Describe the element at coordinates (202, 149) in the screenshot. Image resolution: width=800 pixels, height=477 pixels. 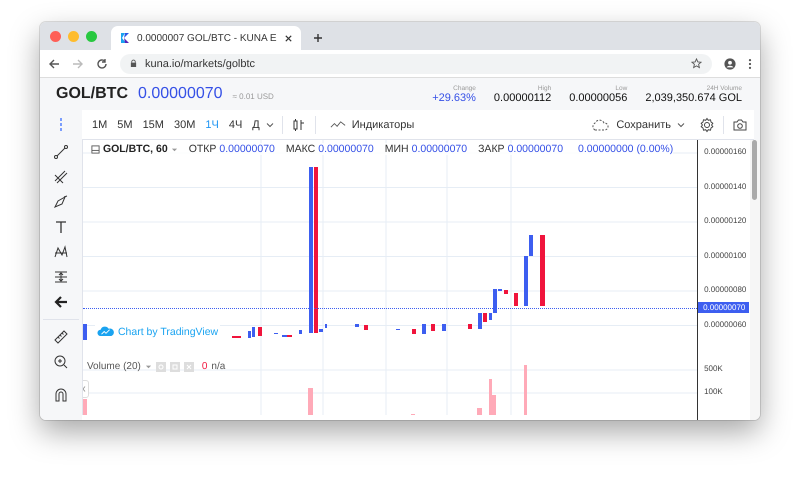
I see `ohlc-label: ОТКР` at that location.